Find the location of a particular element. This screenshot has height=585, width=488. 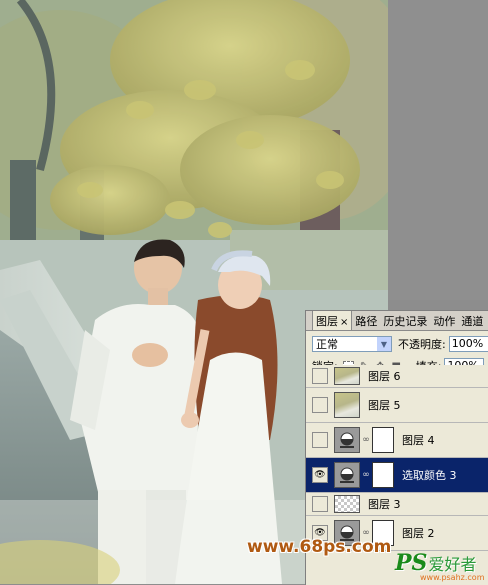

layer-row: 图层 5 is located at coordinates (397, 405).